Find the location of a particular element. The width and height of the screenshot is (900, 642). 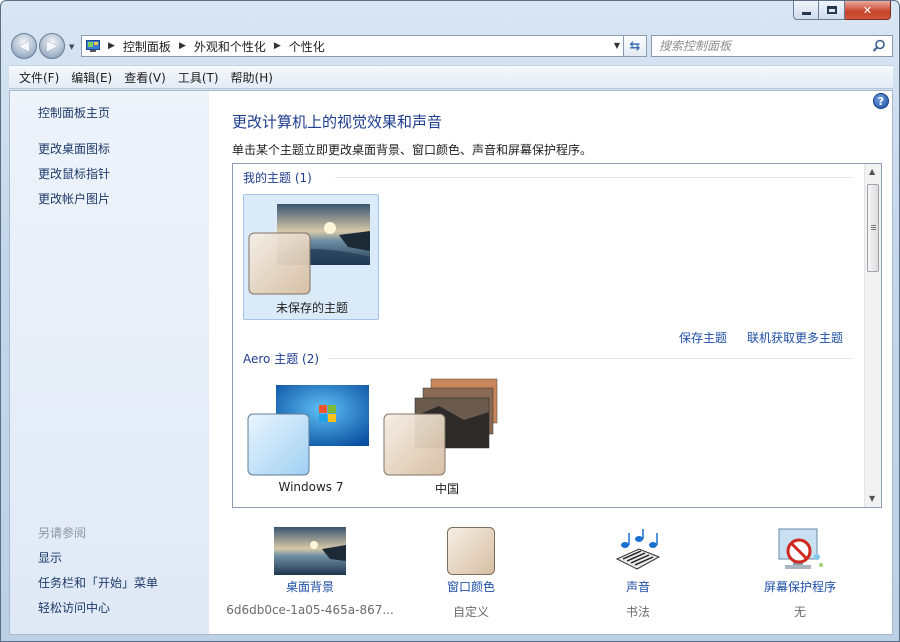

sidebar-link-mouse-pointers: 更改鼠标指针 is located at coordinates (74, 173).